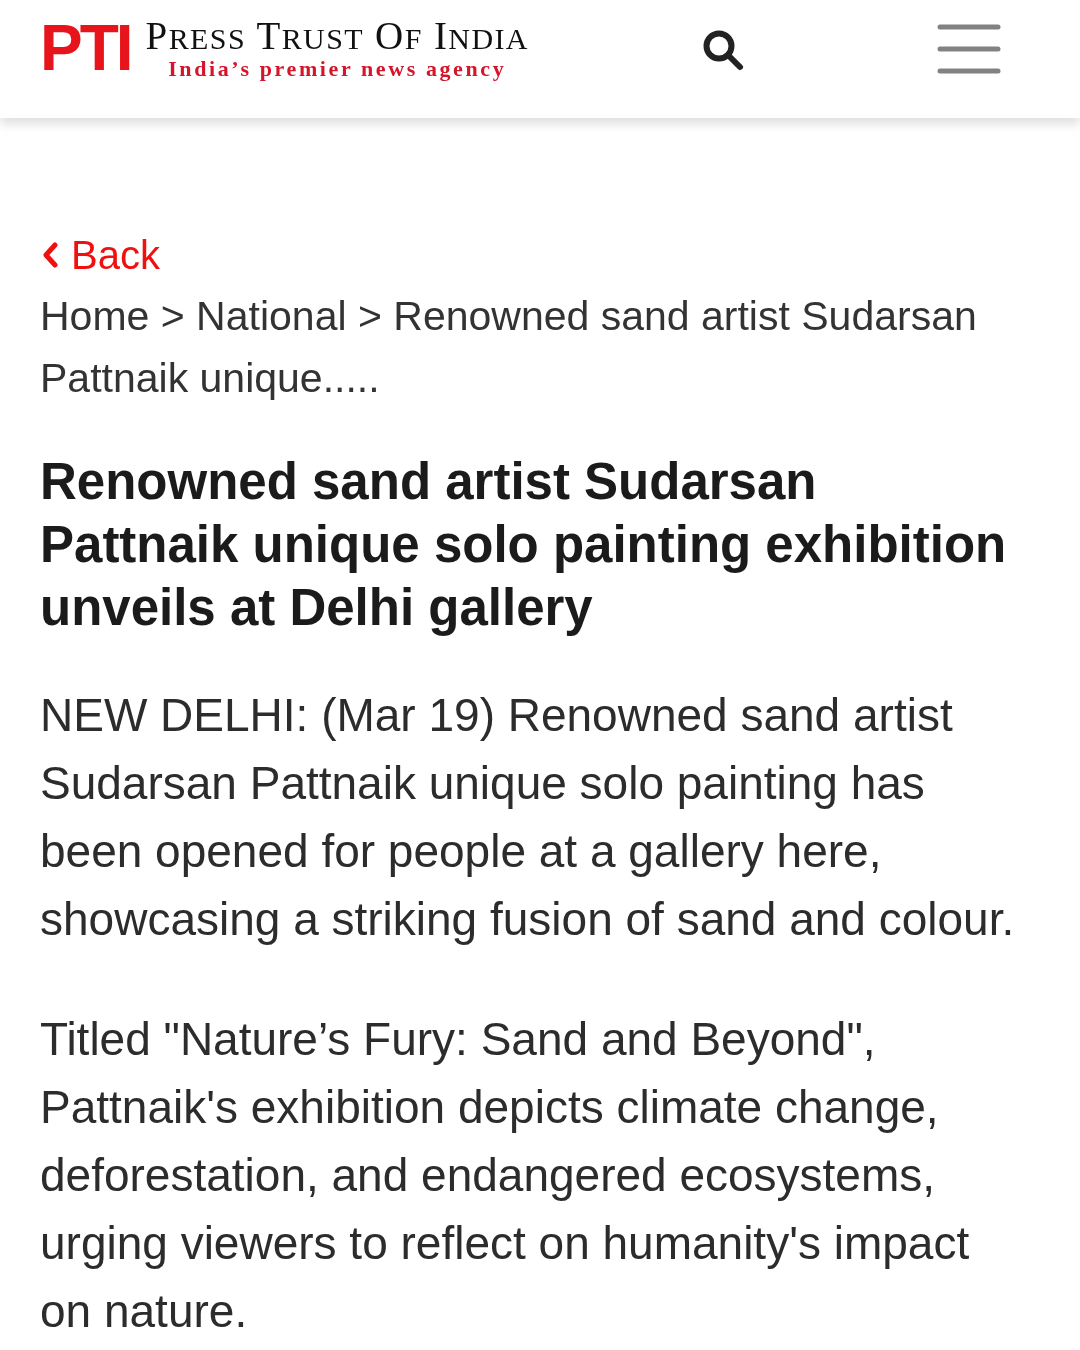  I want to click on back-link: Back, so click(100, 255).